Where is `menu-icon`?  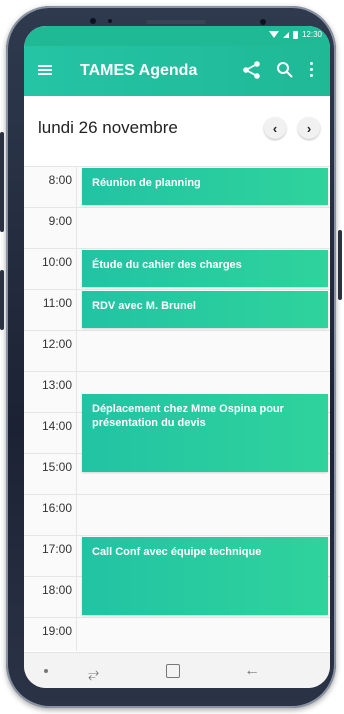 menu-icon is located at coordinates (45, 70).